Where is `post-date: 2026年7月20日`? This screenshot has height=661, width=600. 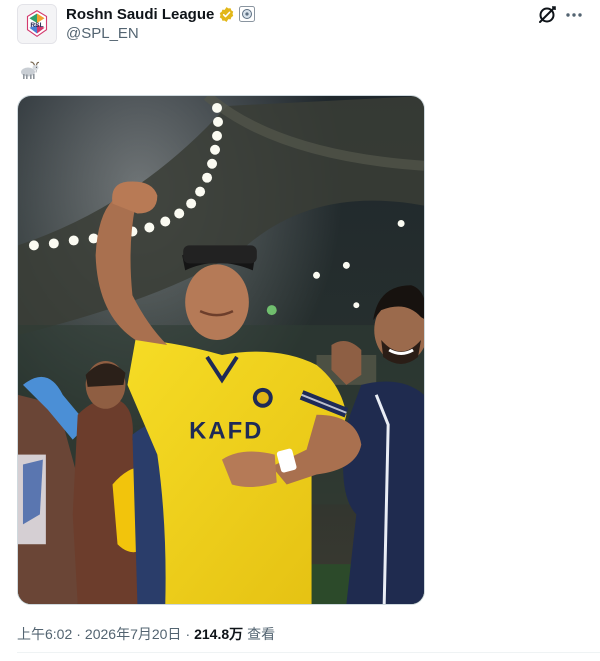
post-date: 2026年7月20日 is located at coordinates (133, 634).